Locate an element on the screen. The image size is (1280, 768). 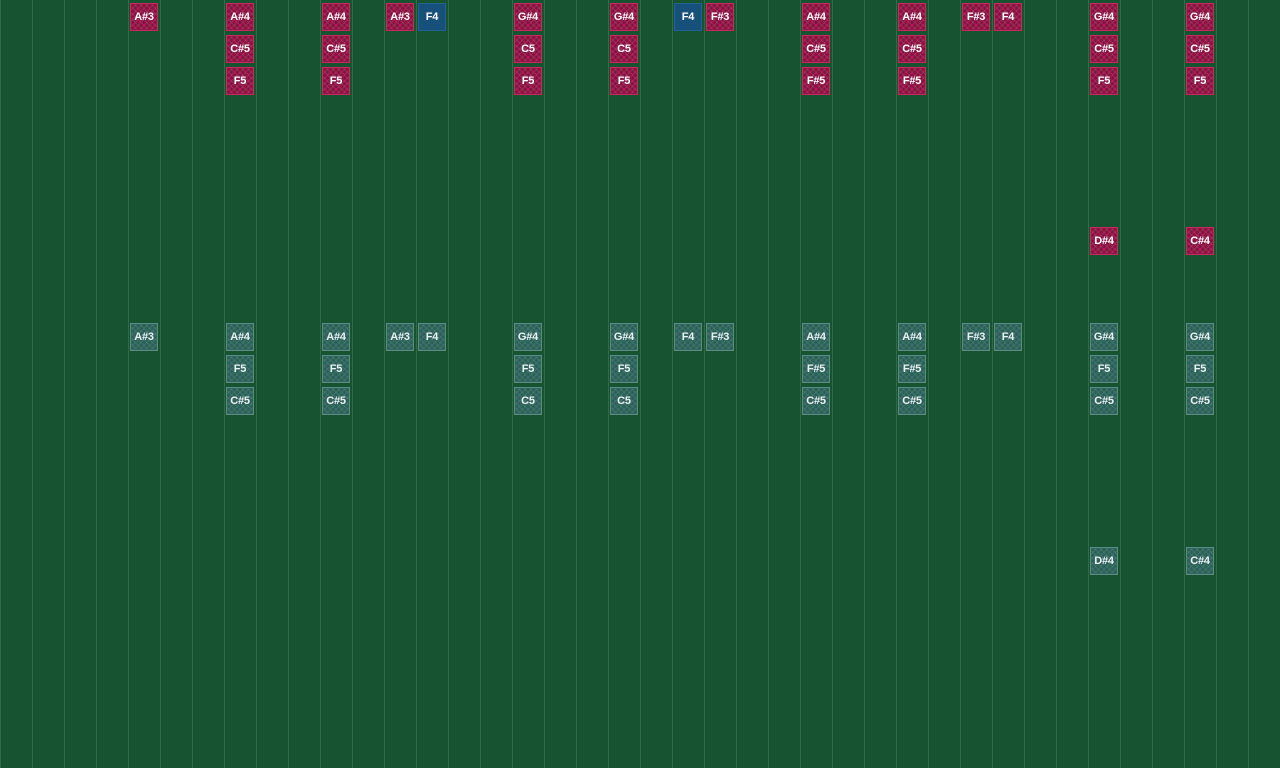
target-note: C#4 is located at coordinates (1200, 561).